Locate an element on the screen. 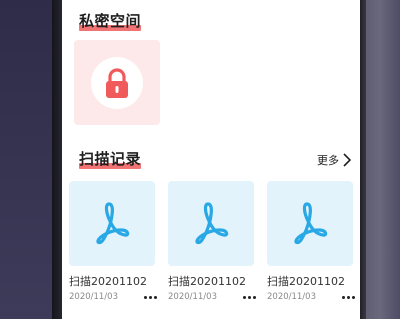  scan-records-title-text: 扫描记录 is located at coordinates (110, 159).